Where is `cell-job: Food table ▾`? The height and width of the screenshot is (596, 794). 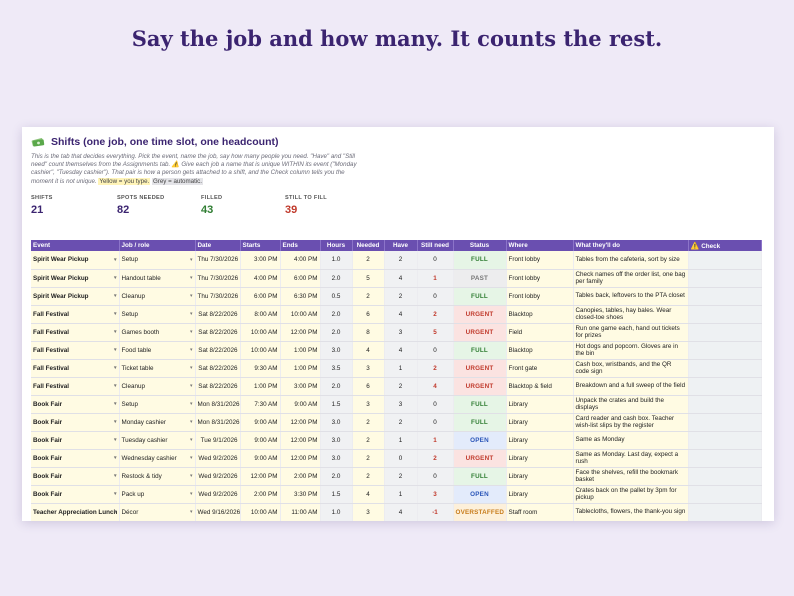
cell-job: Food table ▾ is located at coordinates (157, 350).